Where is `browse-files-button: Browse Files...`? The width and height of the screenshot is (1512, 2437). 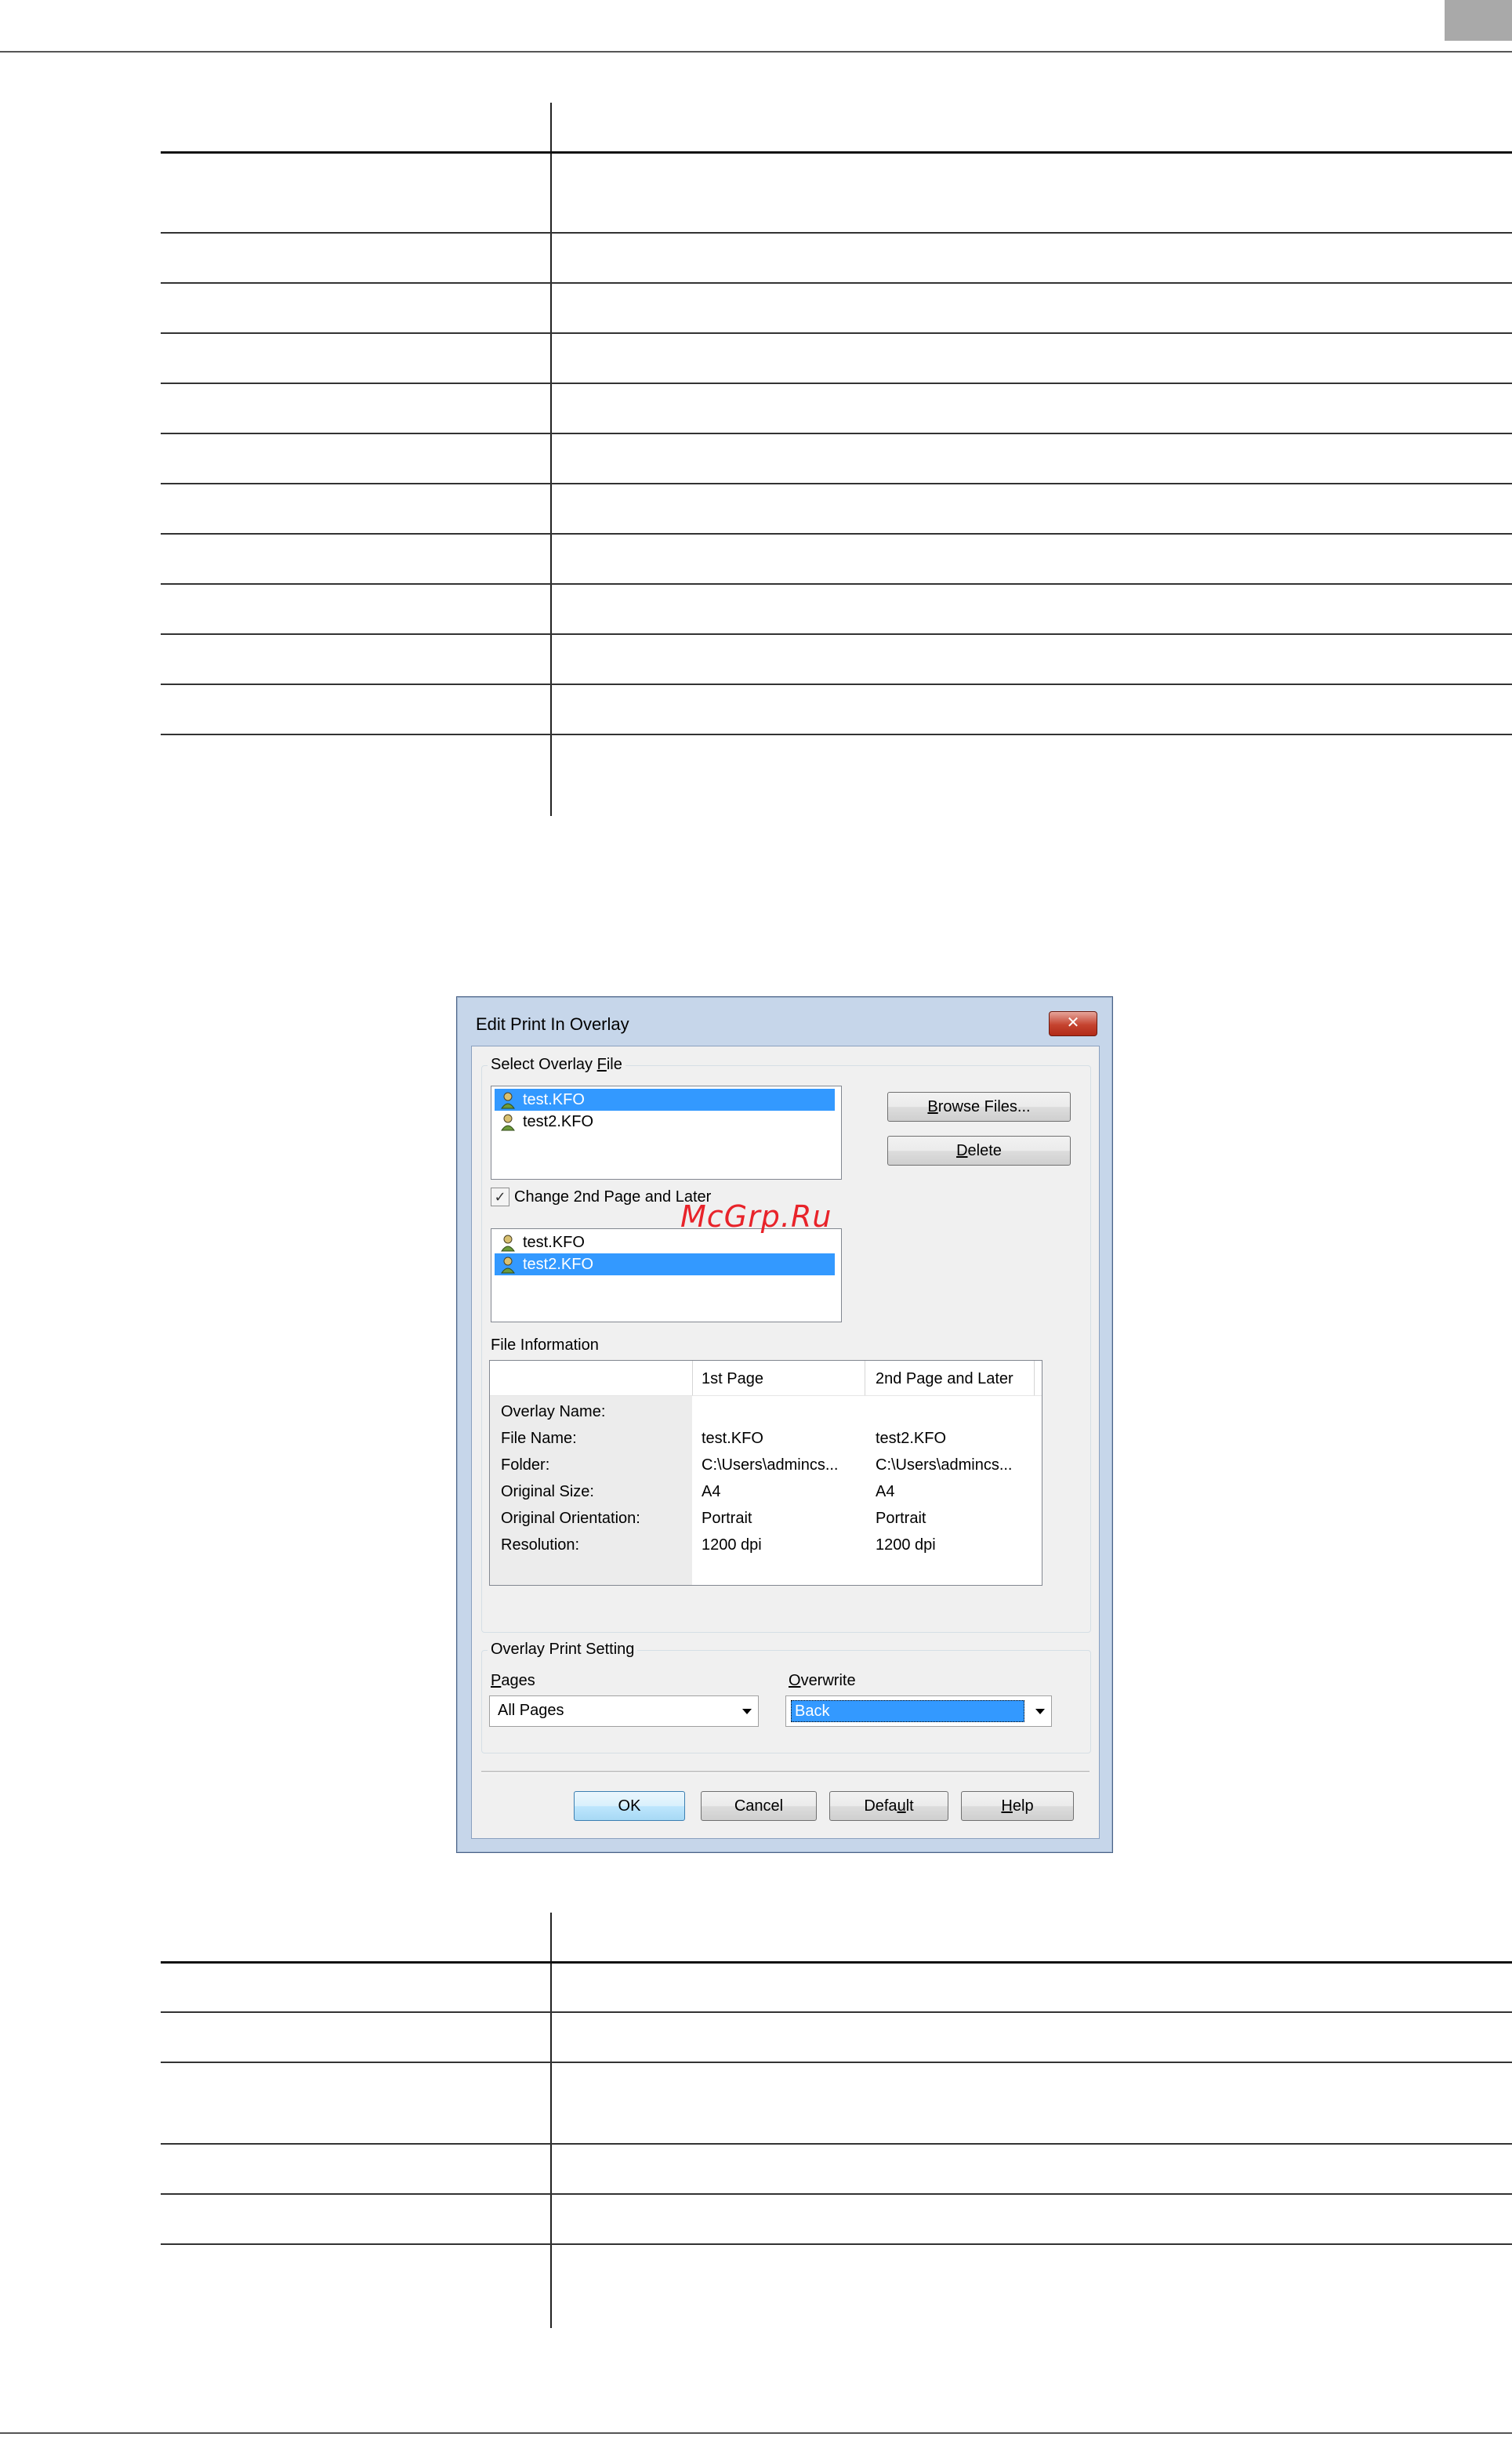 browse-files-button: Browse Files... is located at coordinates (979, 1107).